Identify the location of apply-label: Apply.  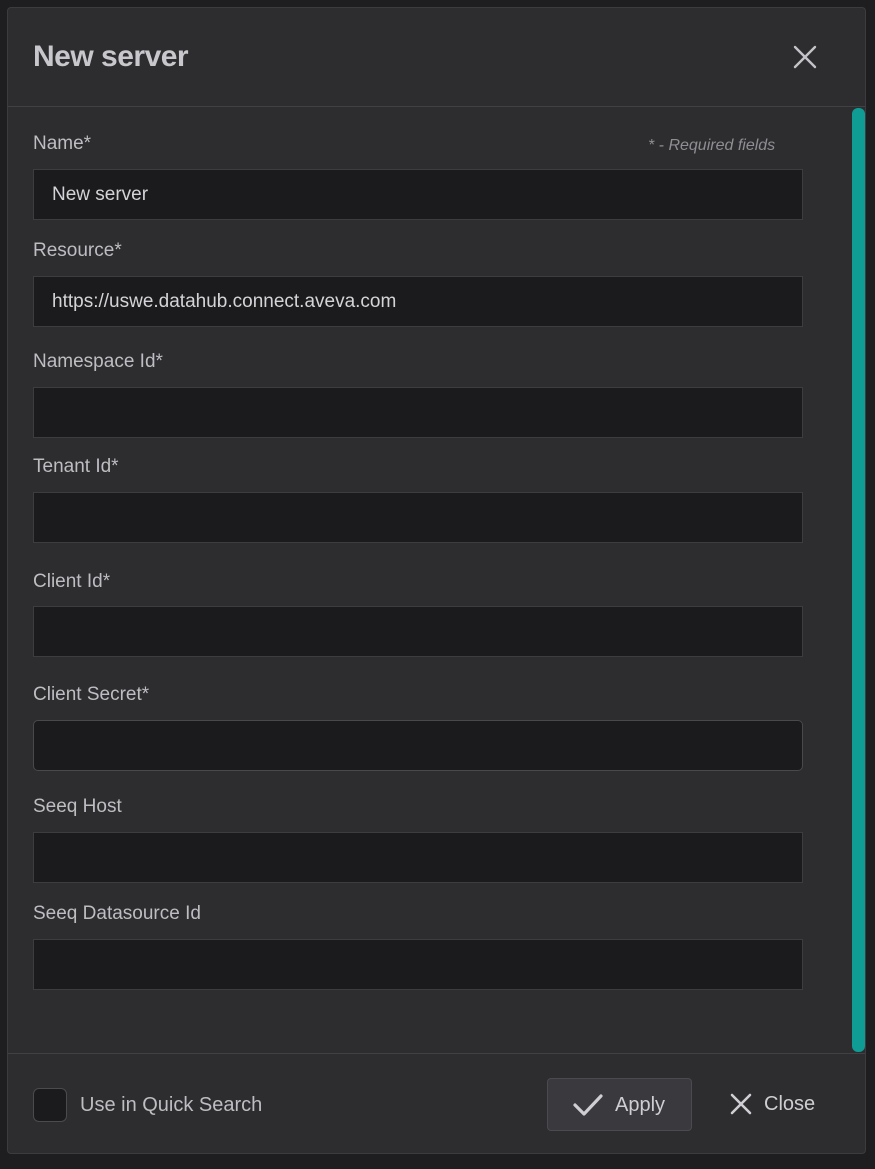
(640, 1105).